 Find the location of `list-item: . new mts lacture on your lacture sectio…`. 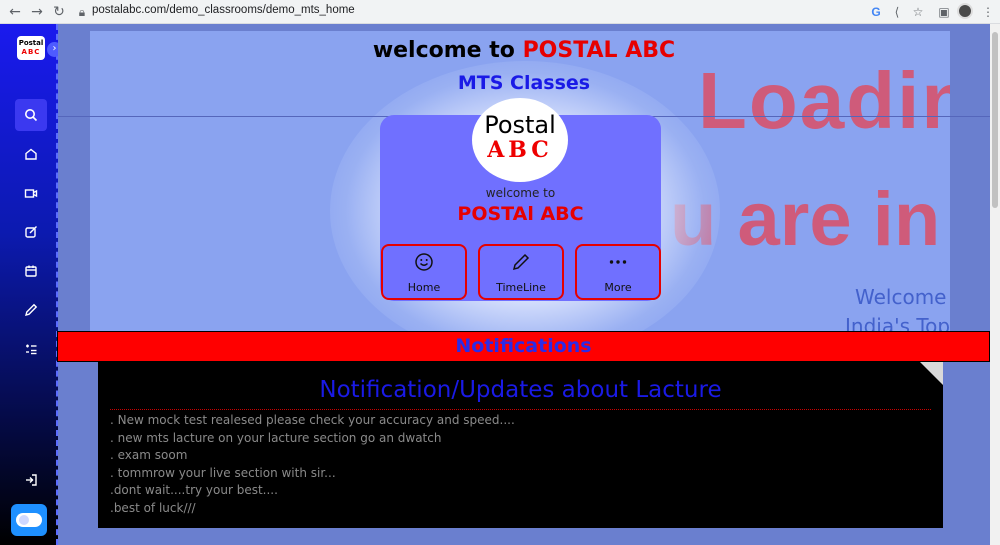

list-item: . new mts lacture on your lacture sectio… is located at coordinates (276, 437).